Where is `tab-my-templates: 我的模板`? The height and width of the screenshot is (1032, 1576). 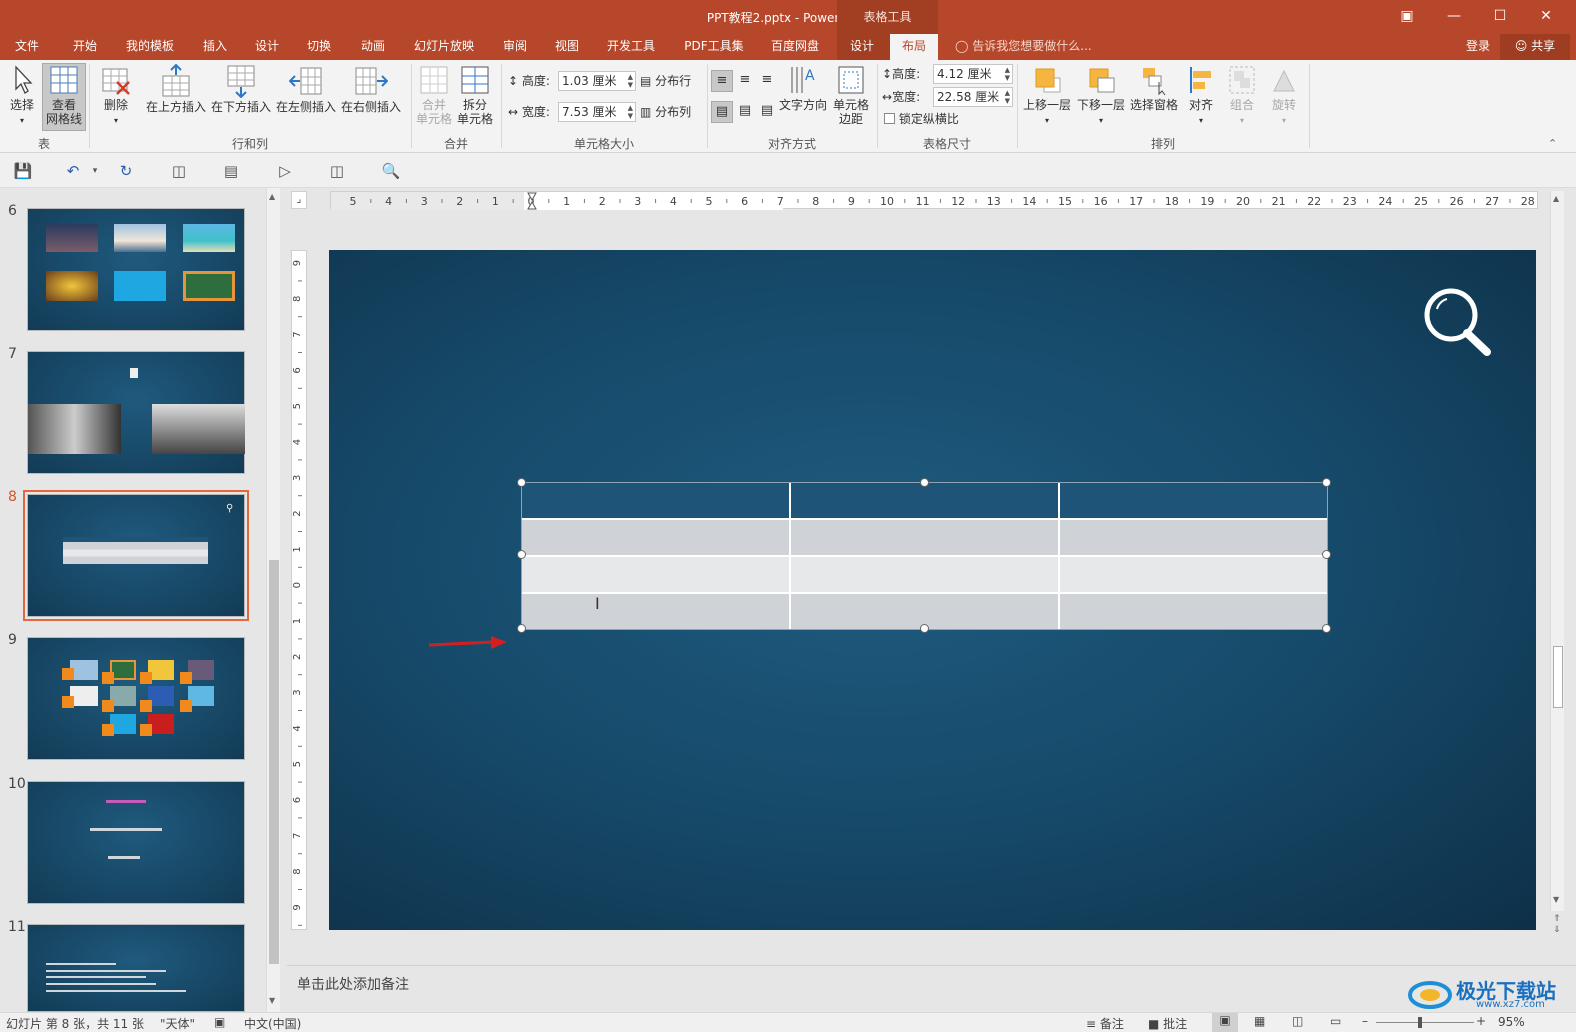
tab-my-templates: 我的模板 is located at coordinates (150, 47).